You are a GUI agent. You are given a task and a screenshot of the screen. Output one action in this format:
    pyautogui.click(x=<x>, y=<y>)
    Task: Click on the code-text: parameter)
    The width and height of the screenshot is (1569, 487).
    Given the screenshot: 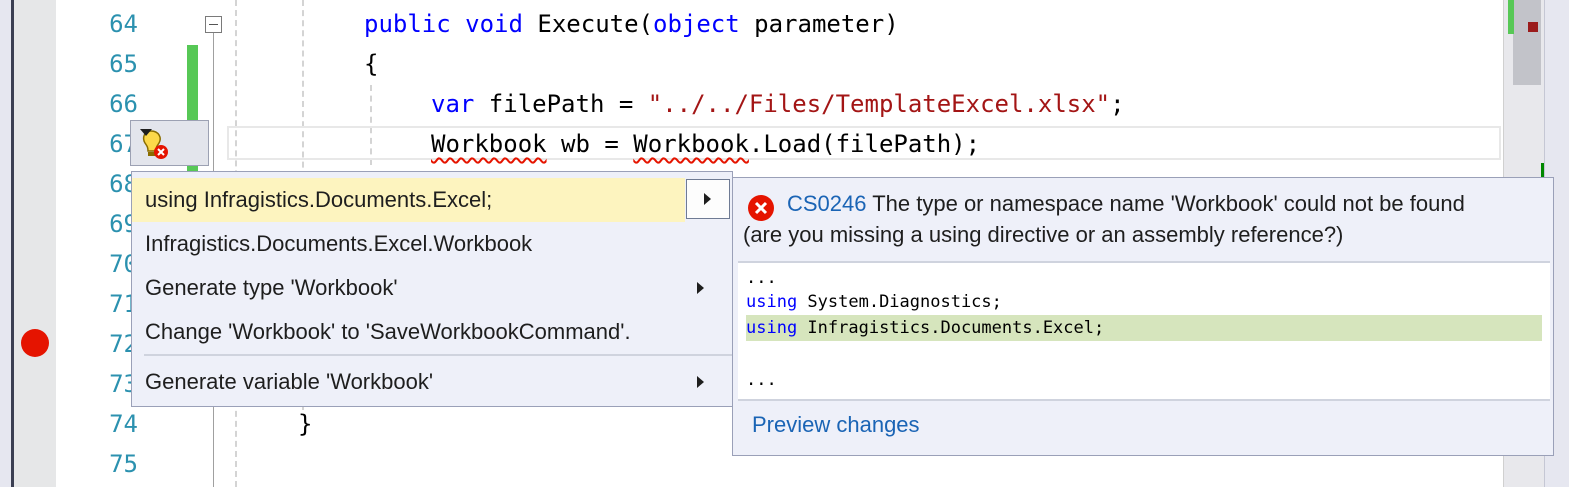 What is the action you would take?
    pyautogui.click(x=819, y=24)
    